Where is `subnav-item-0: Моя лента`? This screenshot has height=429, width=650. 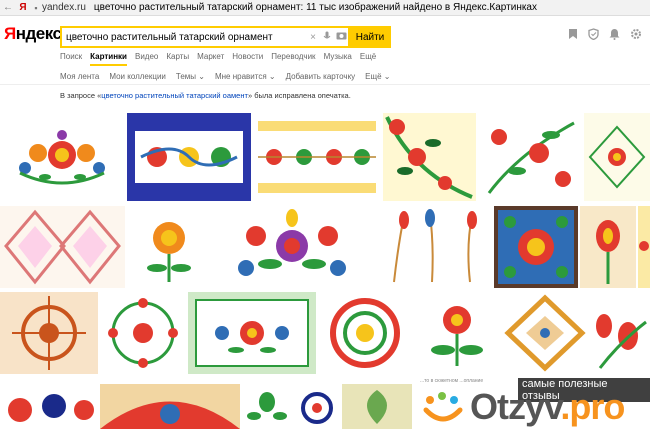 subnav-item-0: Моя лента is located at coordinates (79, 76).